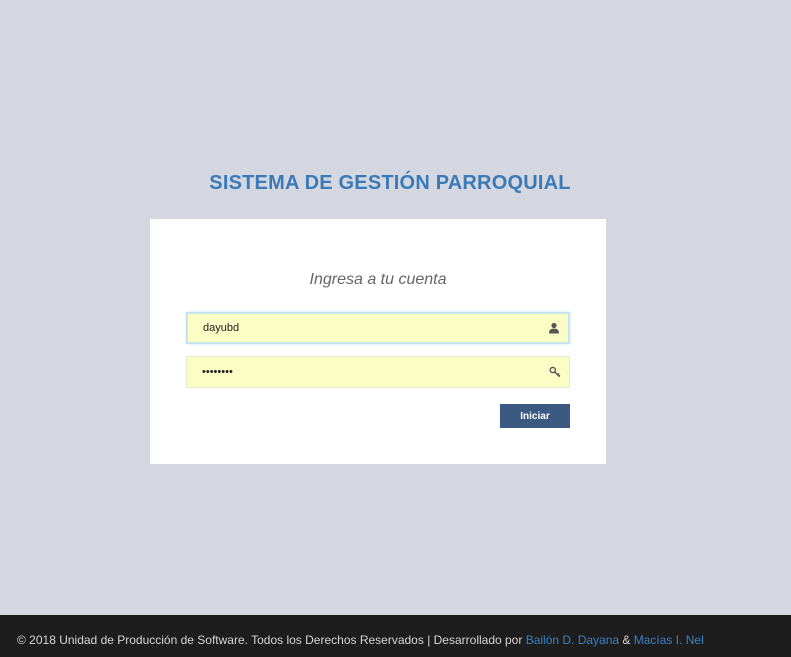 The image size is (791, 657). I want to click on username-input, so click(378, 328).